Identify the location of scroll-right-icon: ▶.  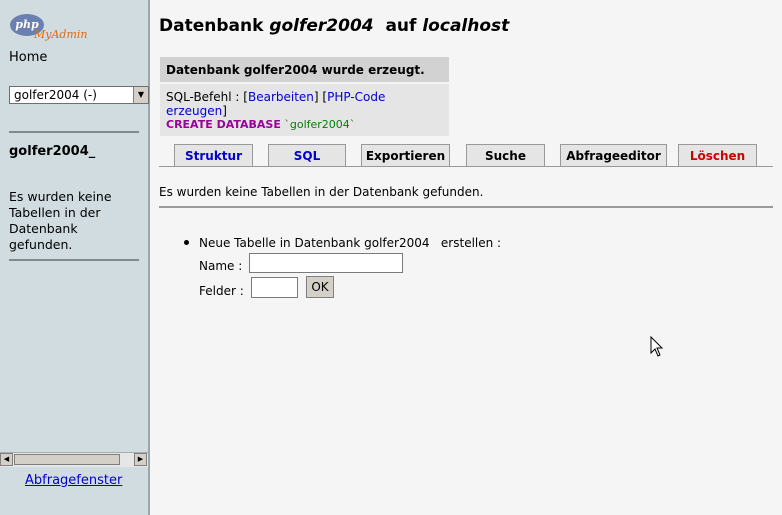
(140, 459).